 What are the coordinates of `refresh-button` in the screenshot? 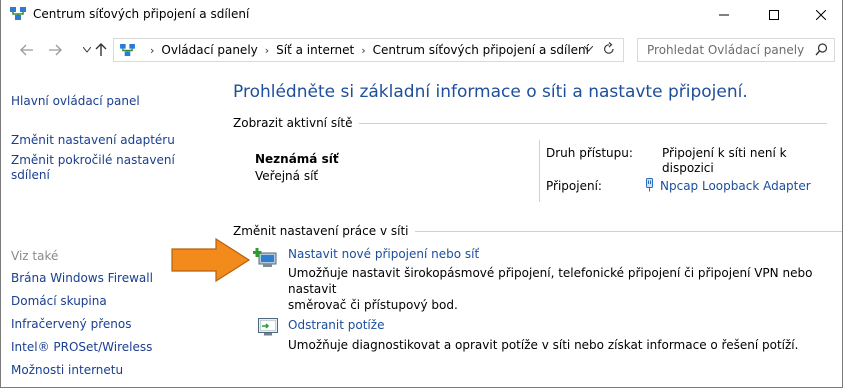 It's located at (609, 51).